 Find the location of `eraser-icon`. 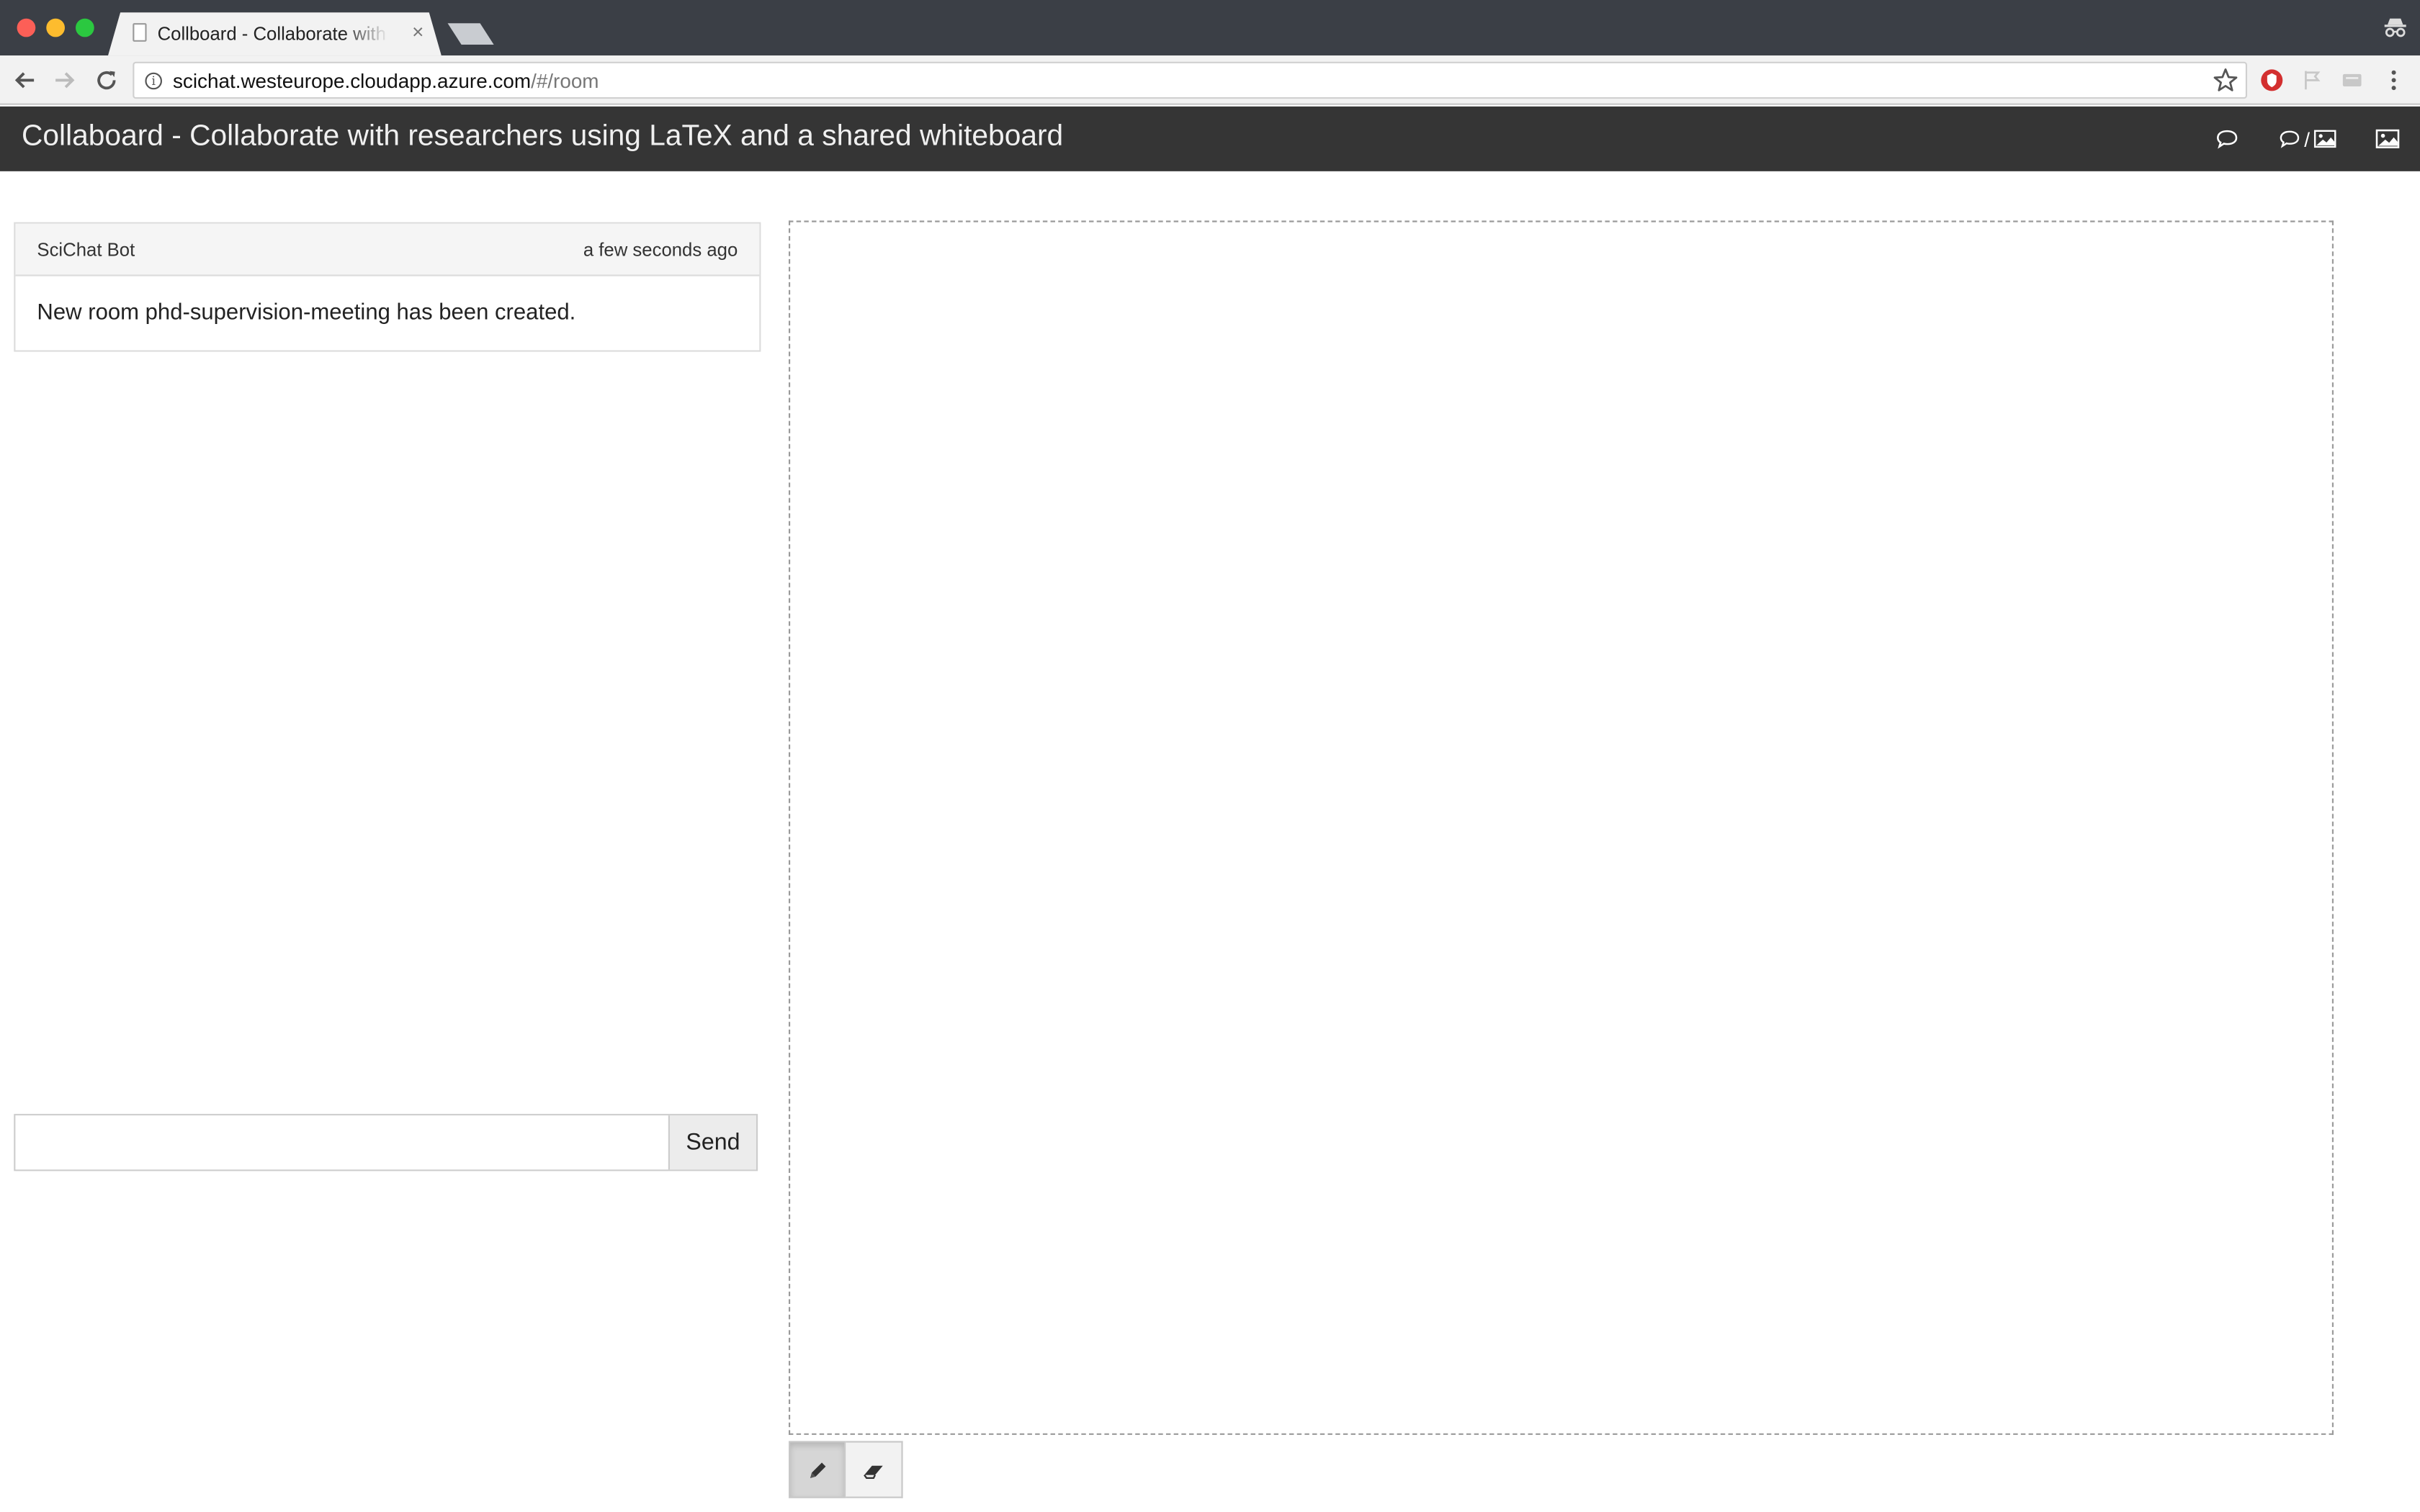

eraser-icon is located at coordinates (874, 1471).